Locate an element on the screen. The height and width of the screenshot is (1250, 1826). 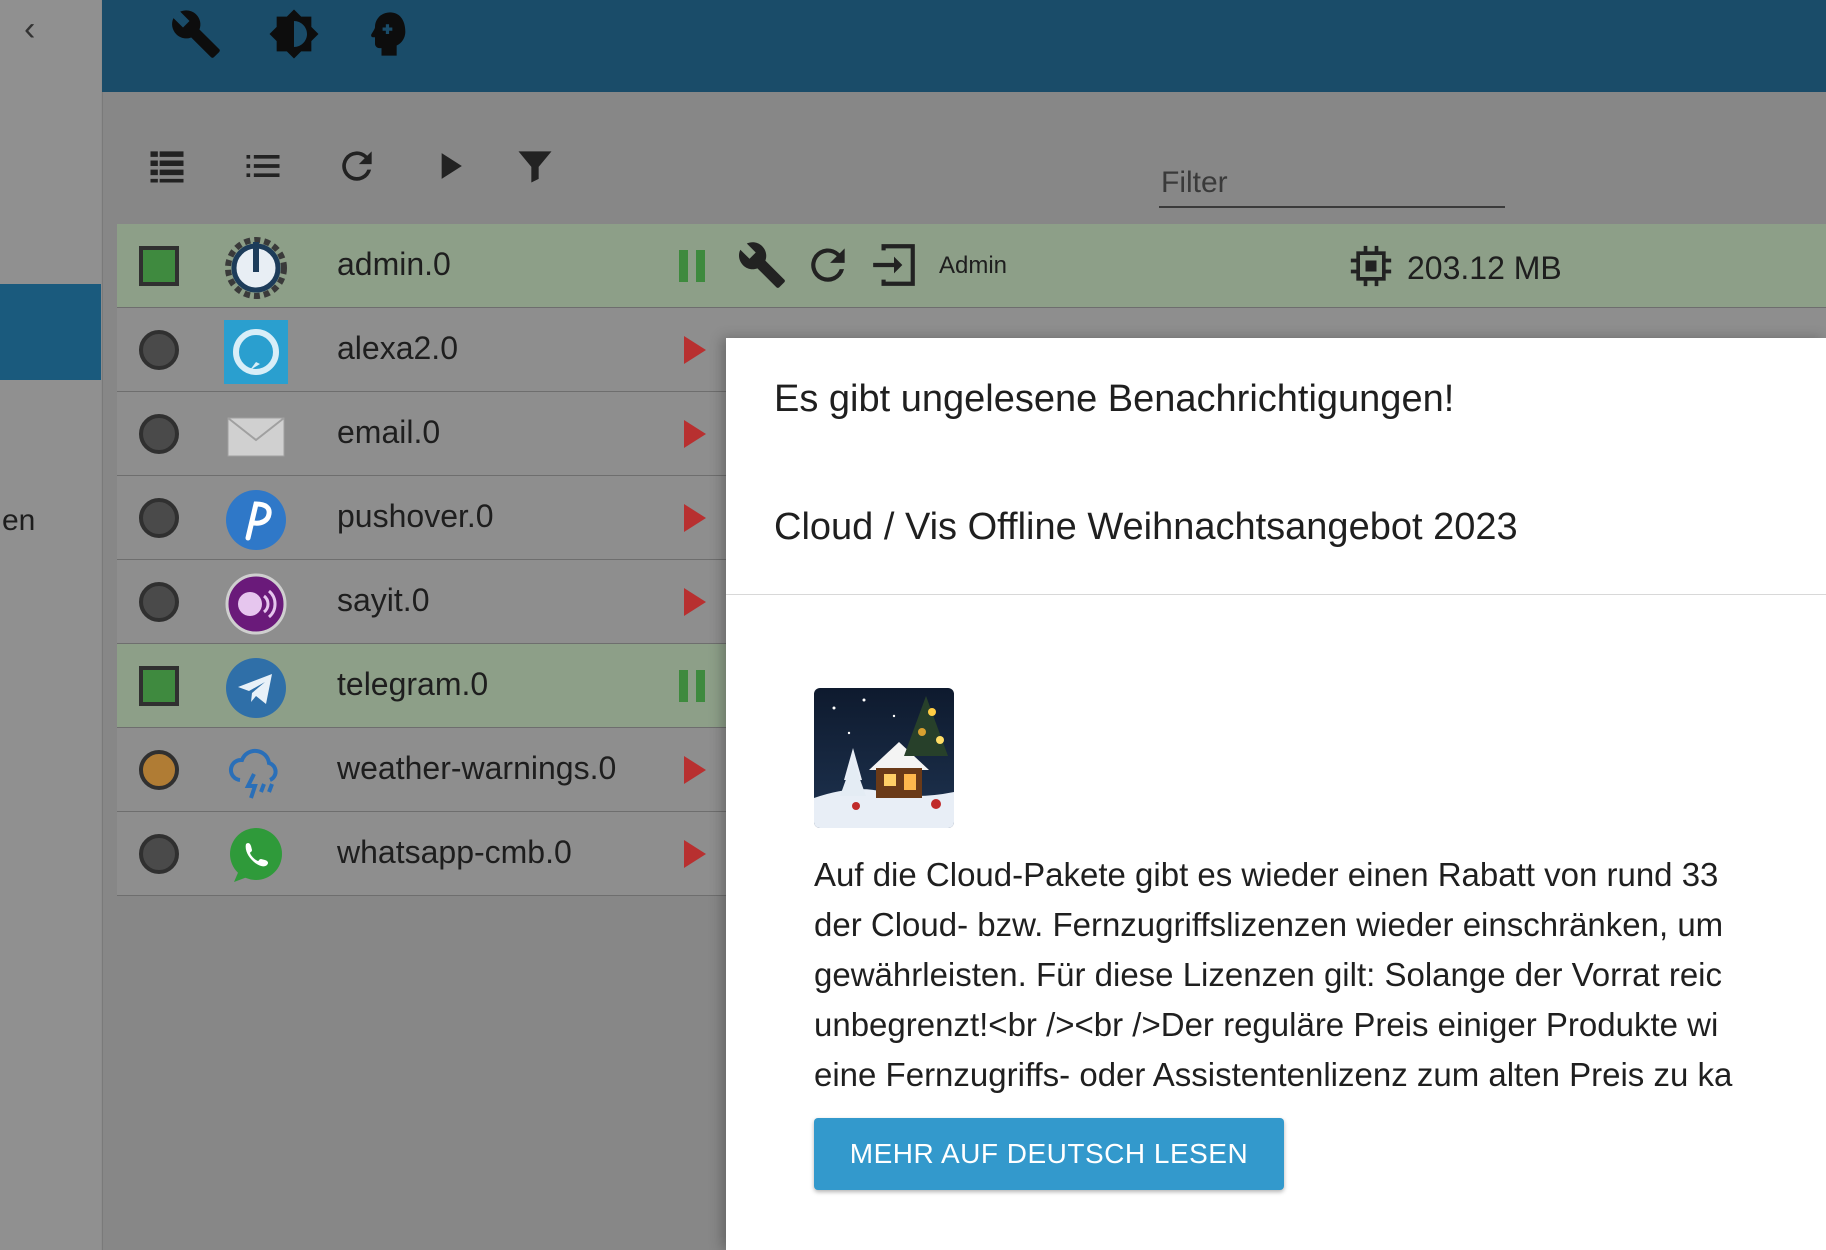
sidebar-item-label: en is located at coordinates (18, 521).